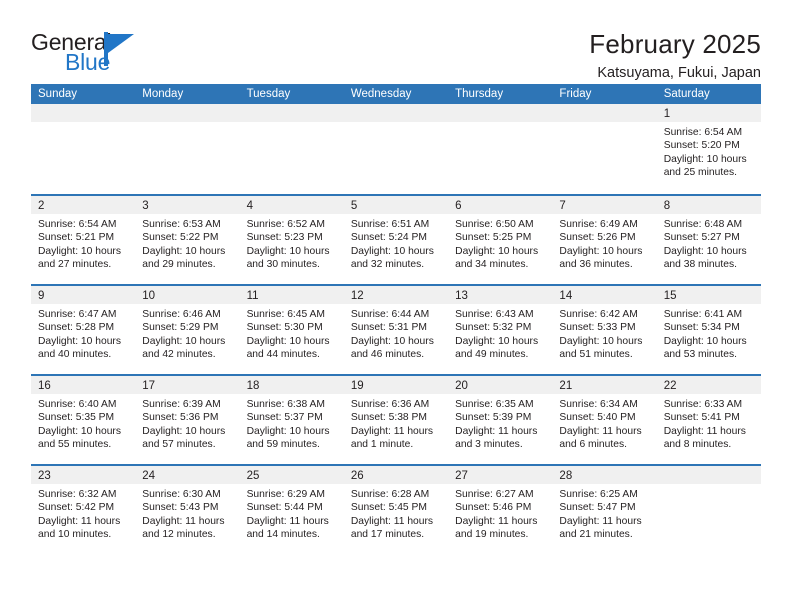 The width and height of the screenshot is (792, 612). What do you see at coordinates (390, 314) in the screenshot?
I see `sunrise-text: Sunrise: 6:44 AM` at bounding box center [390, 314].